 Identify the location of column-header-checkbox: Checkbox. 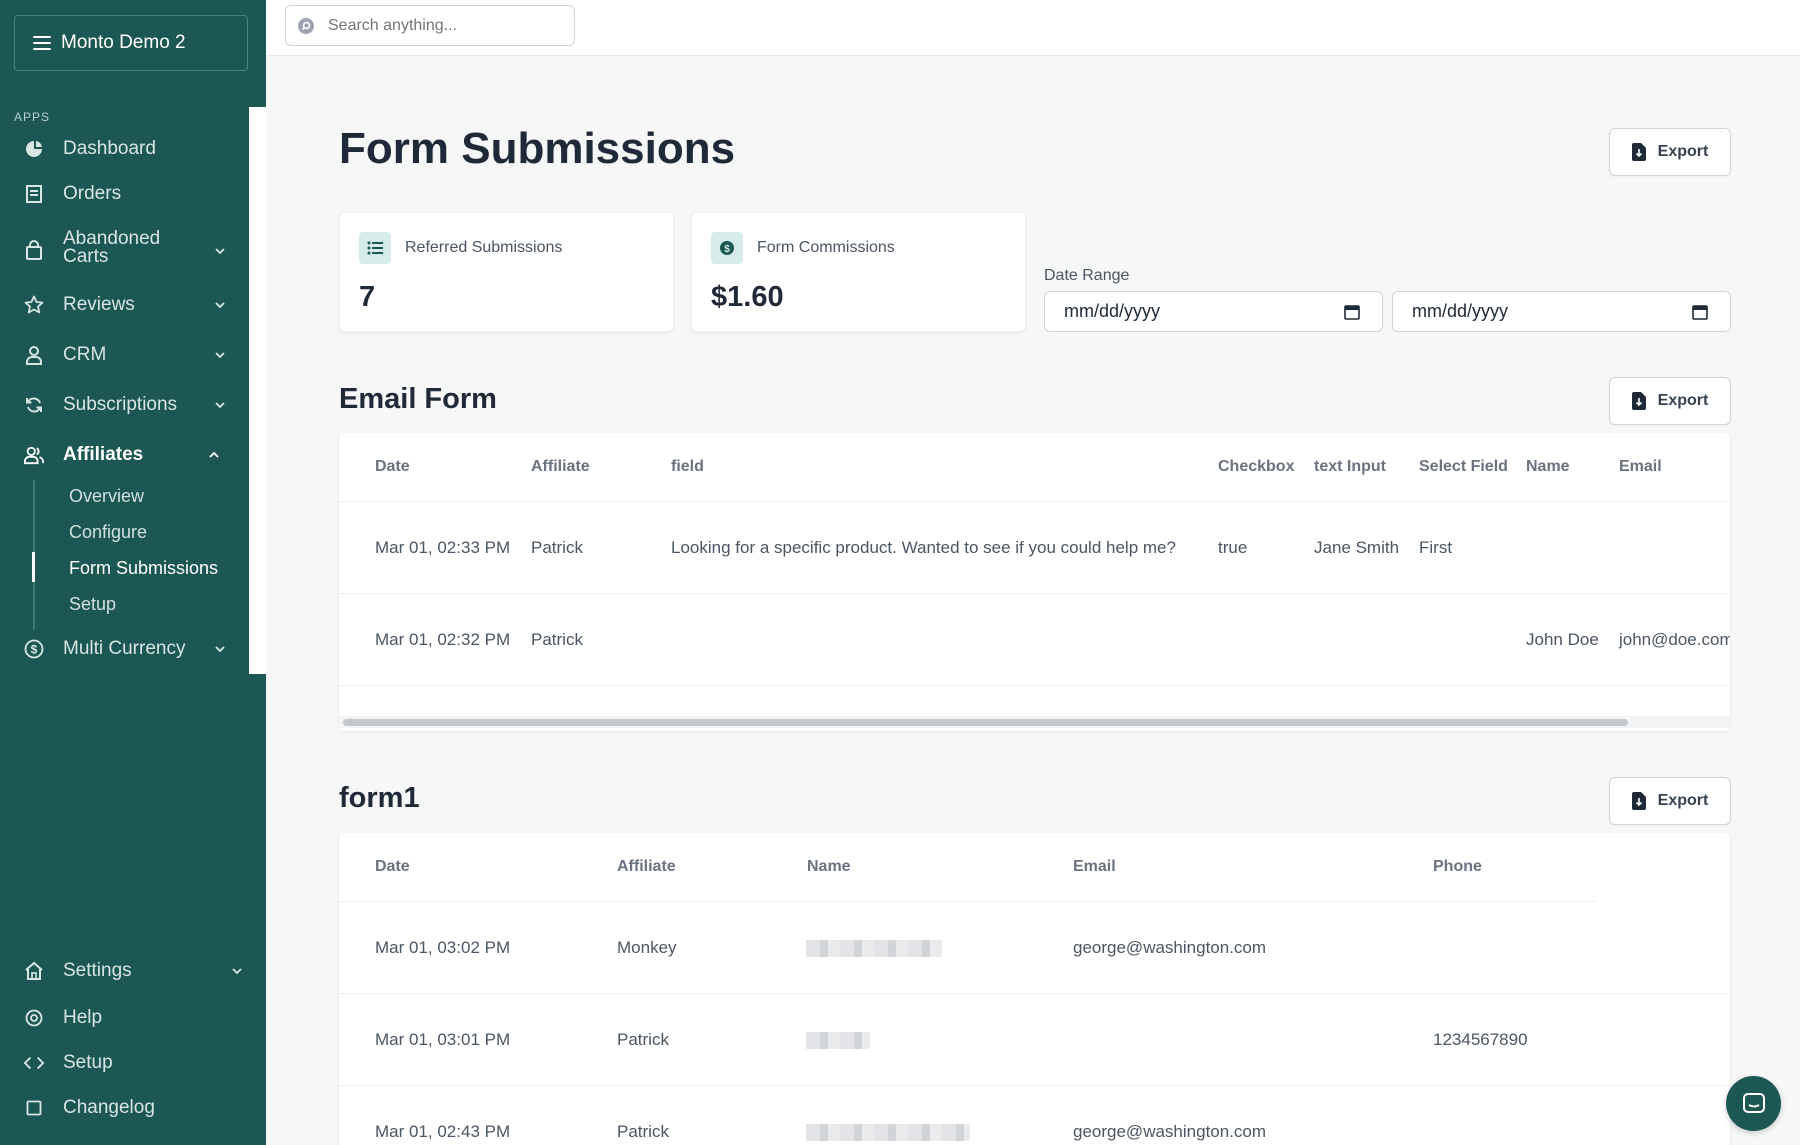
(1256, 467).